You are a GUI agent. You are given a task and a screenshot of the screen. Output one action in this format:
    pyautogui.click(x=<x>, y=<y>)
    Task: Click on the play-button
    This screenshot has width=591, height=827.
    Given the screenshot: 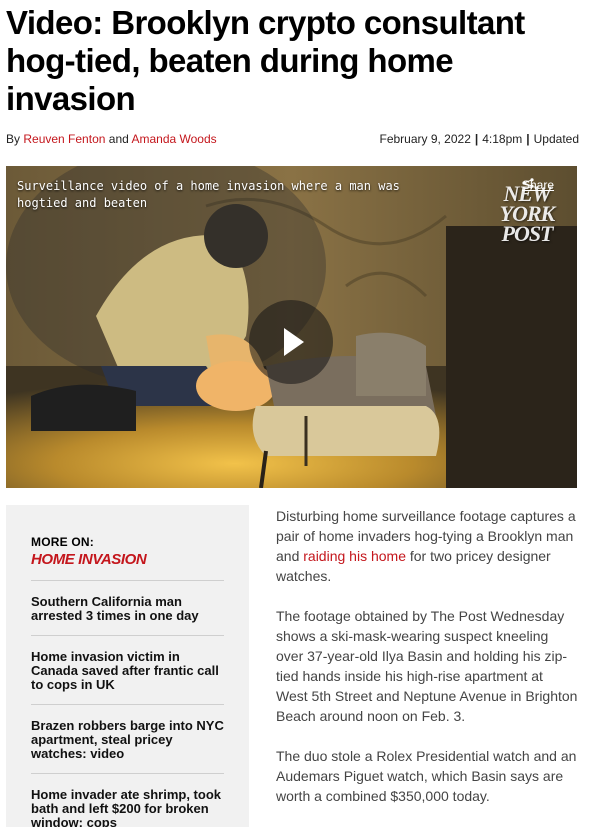 What is the action you would take?
    pyautogui.click(x=291, y=342)
    